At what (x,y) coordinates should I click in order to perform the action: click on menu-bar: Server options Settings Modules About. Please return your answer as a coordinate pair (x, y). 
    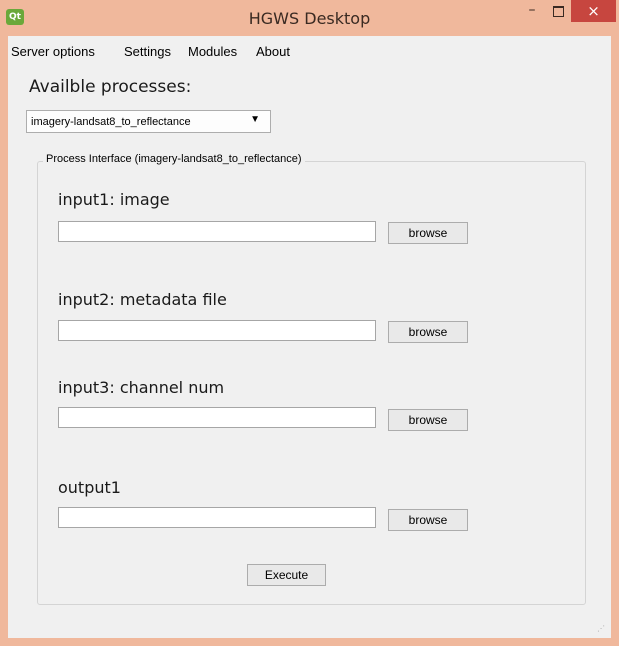
    Looking at the image, I should click on (309, 50).